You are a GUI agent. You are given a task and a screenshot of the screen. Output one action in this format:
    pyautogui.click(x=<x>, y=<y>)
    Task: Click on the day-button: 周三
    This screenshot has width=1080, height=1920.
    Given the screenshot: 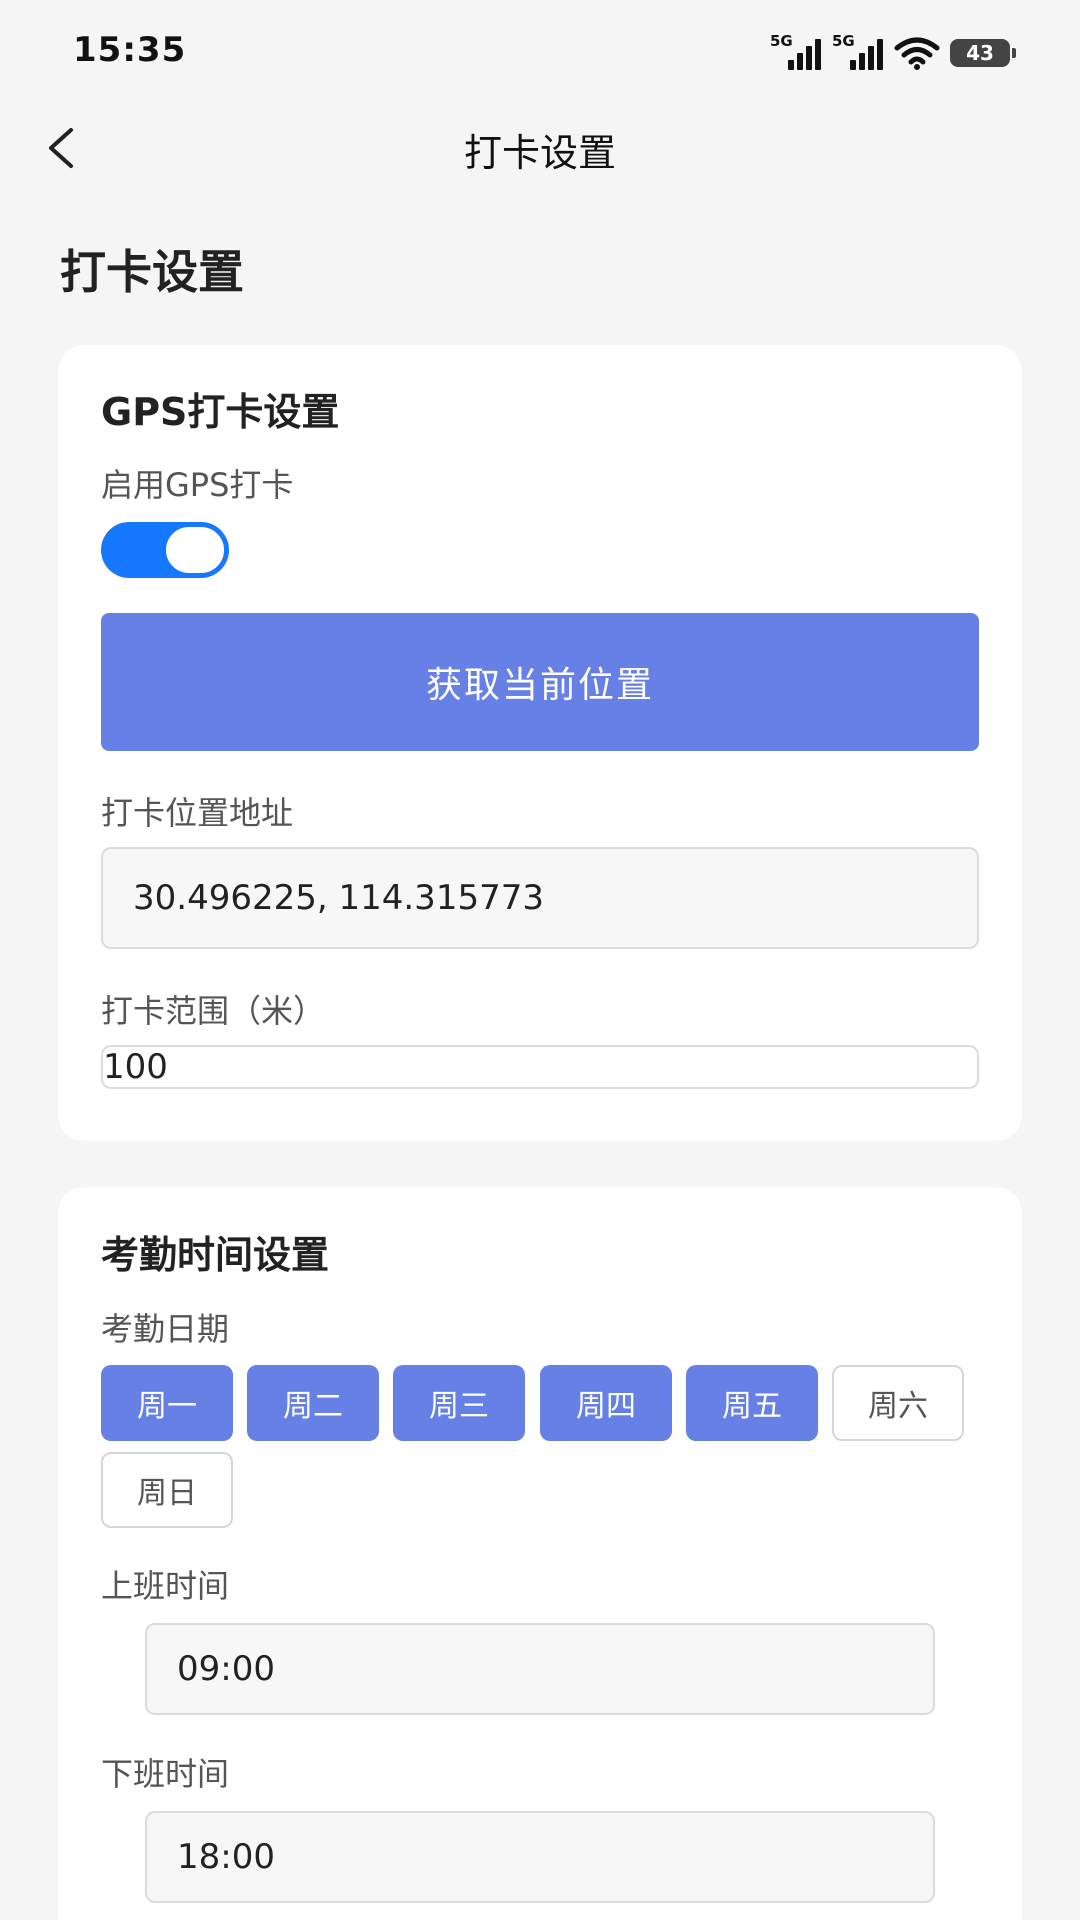 What is the action you would take?
    pyautogui.click(x=459, y=1403)
    